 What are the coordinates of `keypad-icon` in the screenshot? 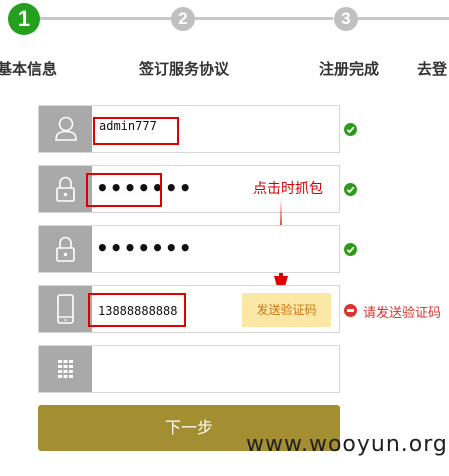 It's located at (65, 369).